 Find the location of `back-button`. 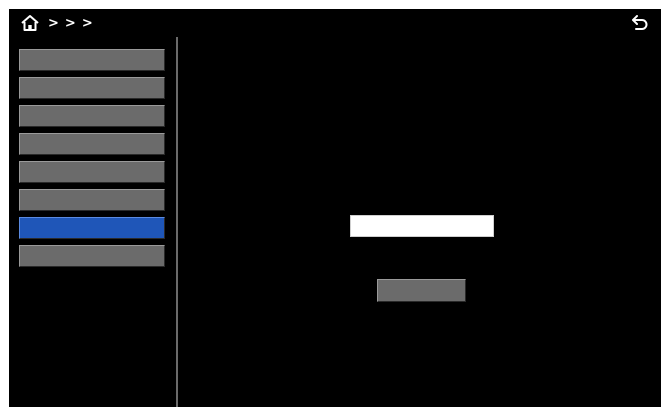

back-button is located at coordinates (640, 23).